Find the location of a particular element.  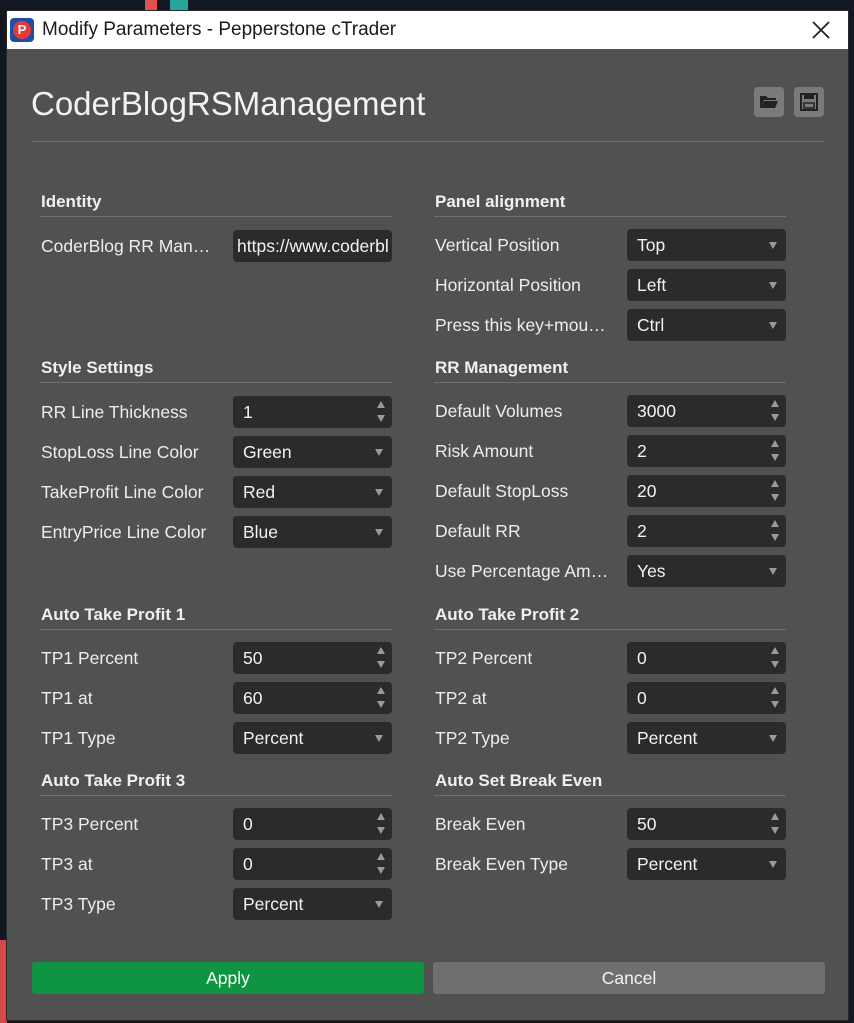

section-title: Auto Take Profit 3 is located at coordinates (216, 783).